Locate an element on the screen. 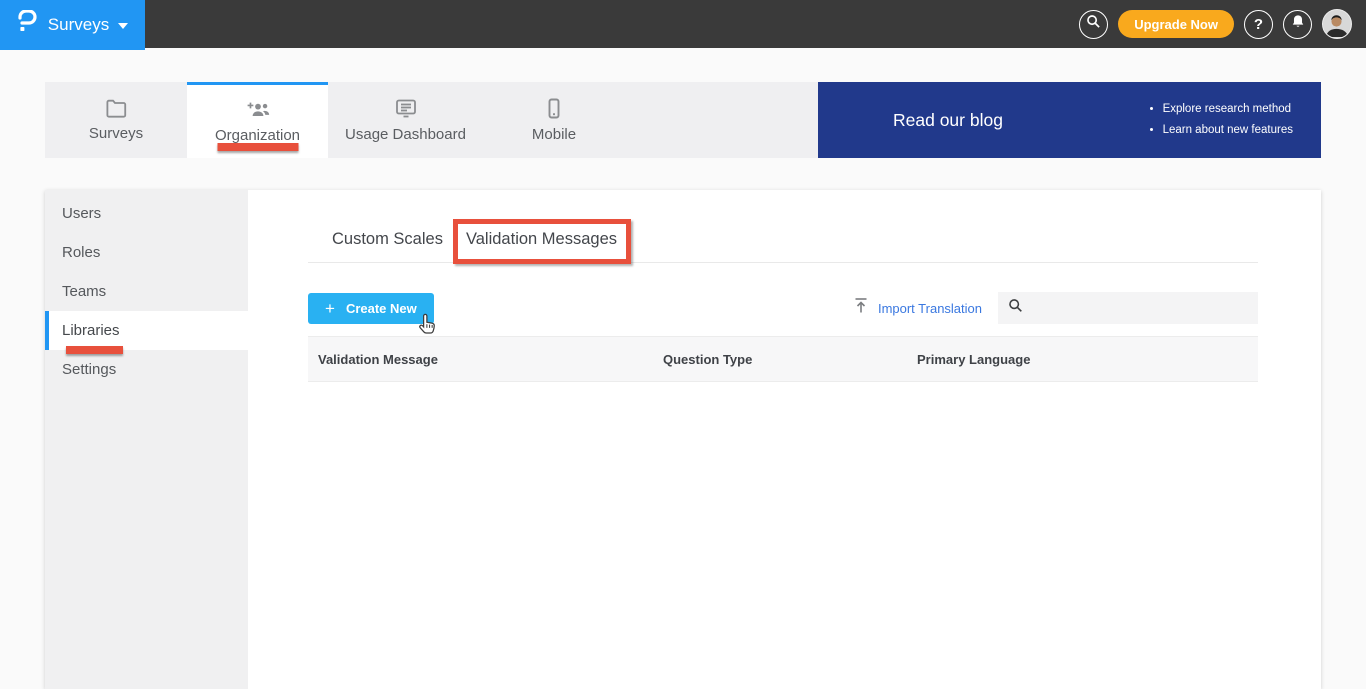  topbar-actions: Upgrade Now ? is located at coordinates (1215, 24).